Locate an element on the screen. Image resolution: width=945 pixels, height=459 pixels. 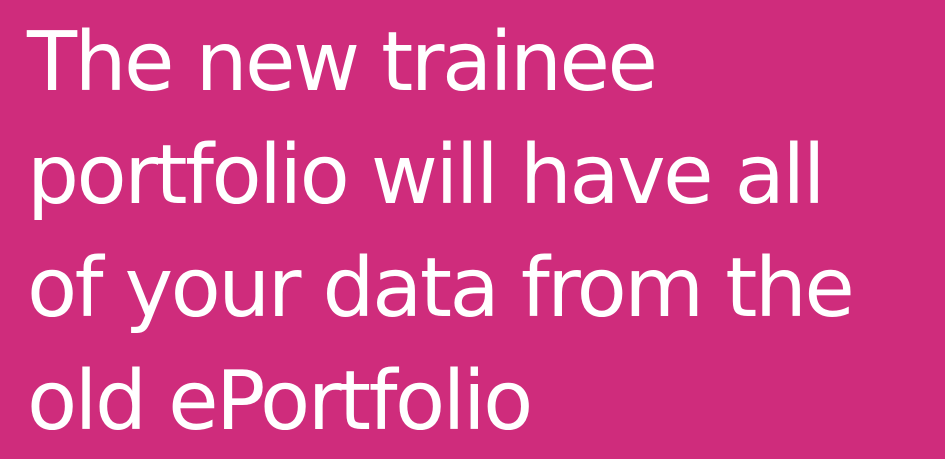
headline-line-1: The new trainee is located at coordinates (342, 62).